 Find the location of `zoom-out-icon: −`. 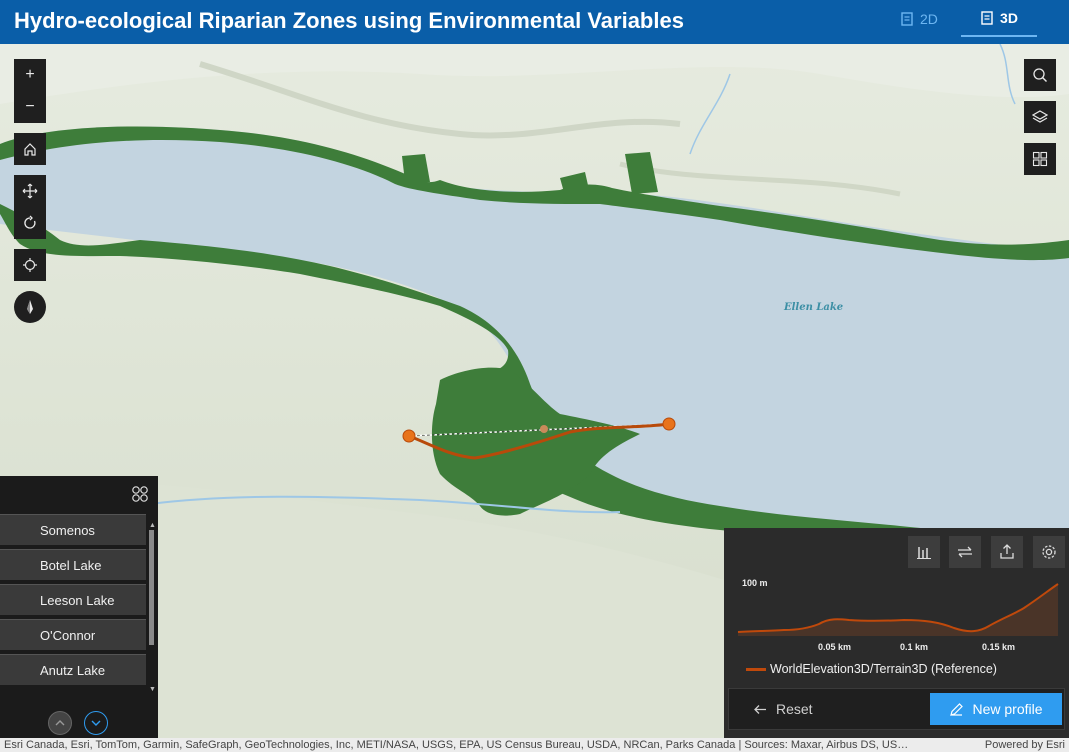

zoom-out-icon: − is located at coordinates (30, 106).